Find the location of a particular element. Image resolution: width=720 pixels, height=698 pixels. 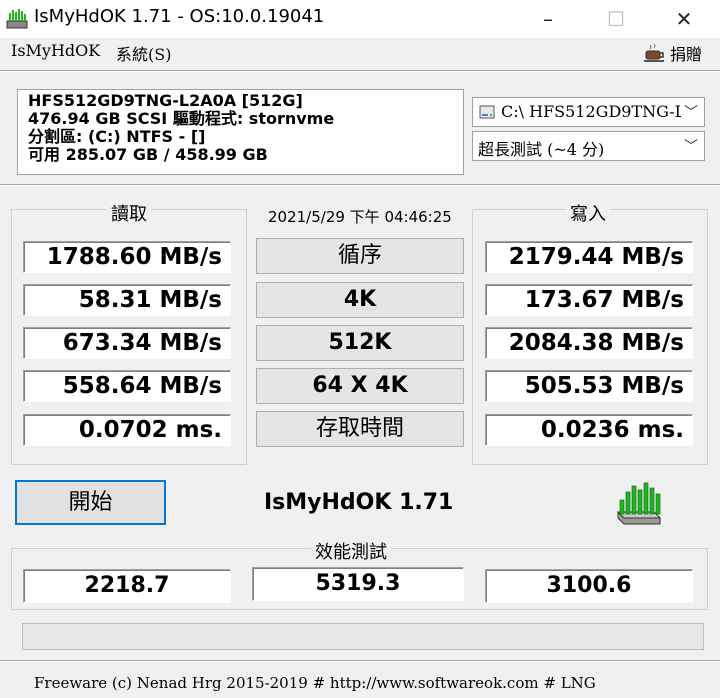

sequential-test-button: 循序 is located at coordinates (360, 256).